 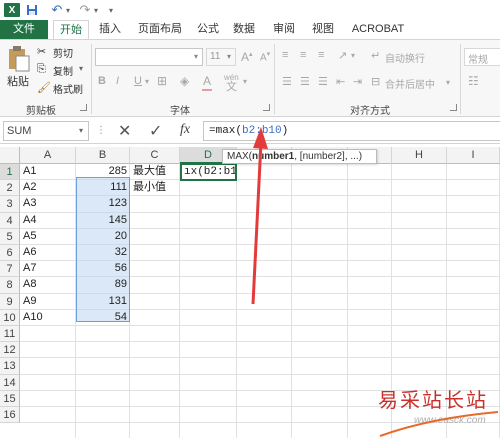 What do you see at coordinates (245, 81) in the screenshot?
I see `phonetic-dropdown-icon: ▾` at bounding box center [245, 81].